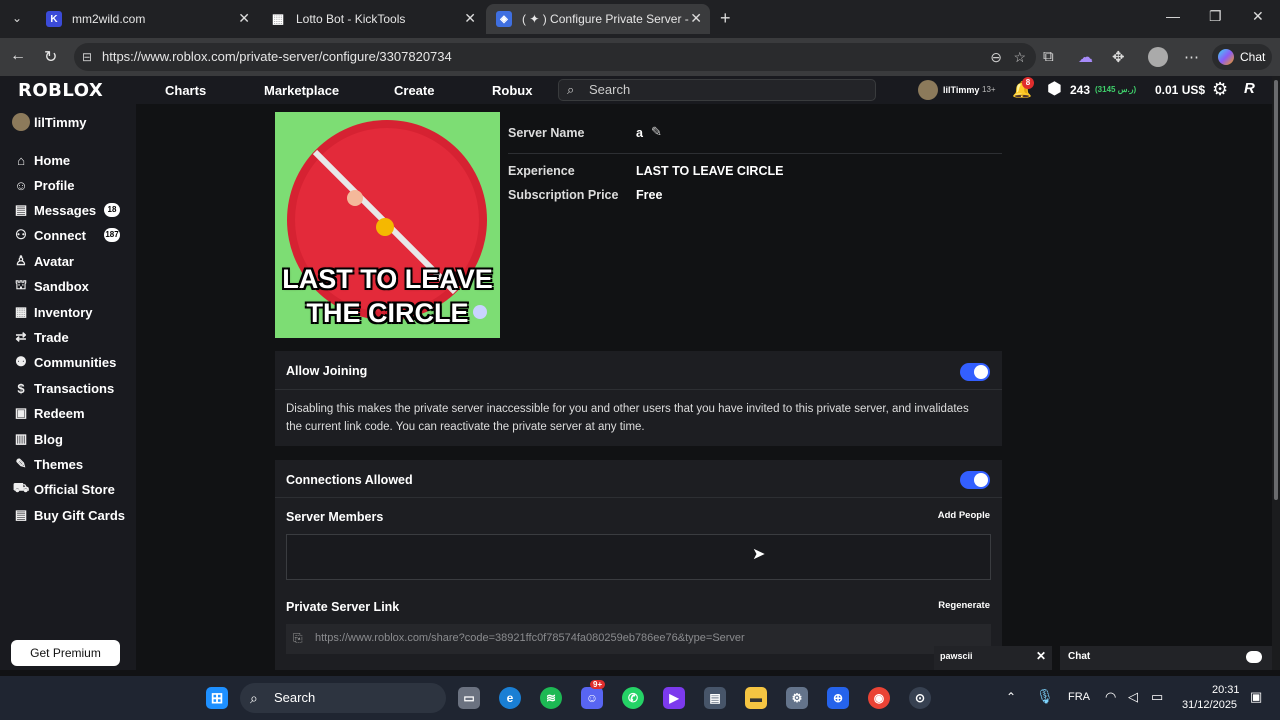 The height and width of the screenshot is (720, 1280). What do you see at coordinates (1080, 90) in the screenshot?
I see `robux-balance: 243` at bounding box center [1080, 90].